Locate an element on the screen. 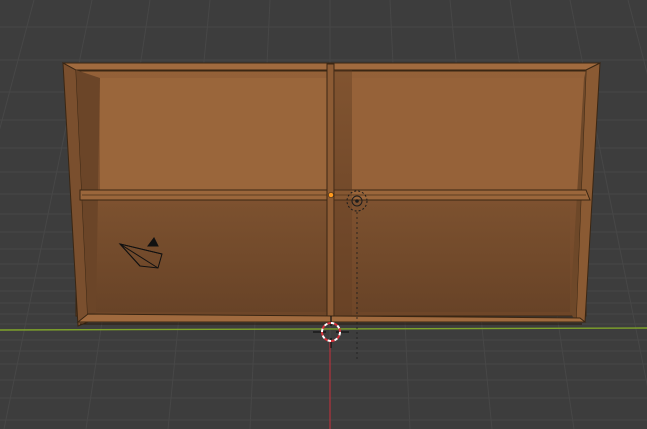  object-origin-dot is located at coordinates (331, 195).